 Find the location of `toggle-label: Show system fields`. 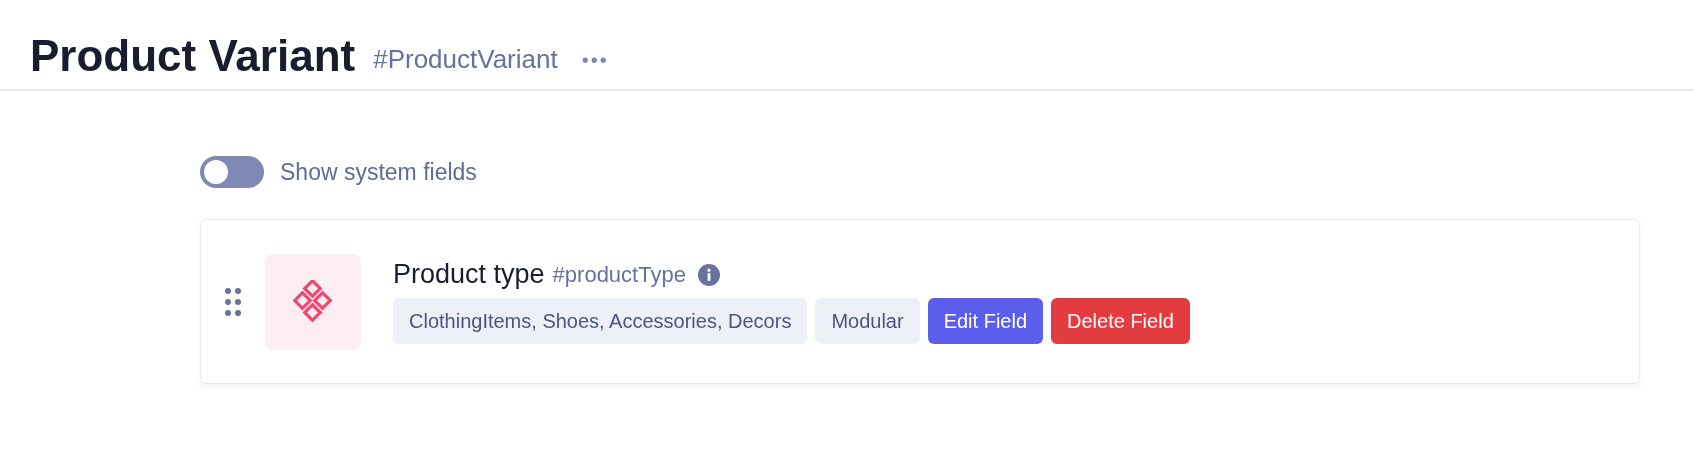

toggle-label: Show system fields is located at coordinates (378, 172).